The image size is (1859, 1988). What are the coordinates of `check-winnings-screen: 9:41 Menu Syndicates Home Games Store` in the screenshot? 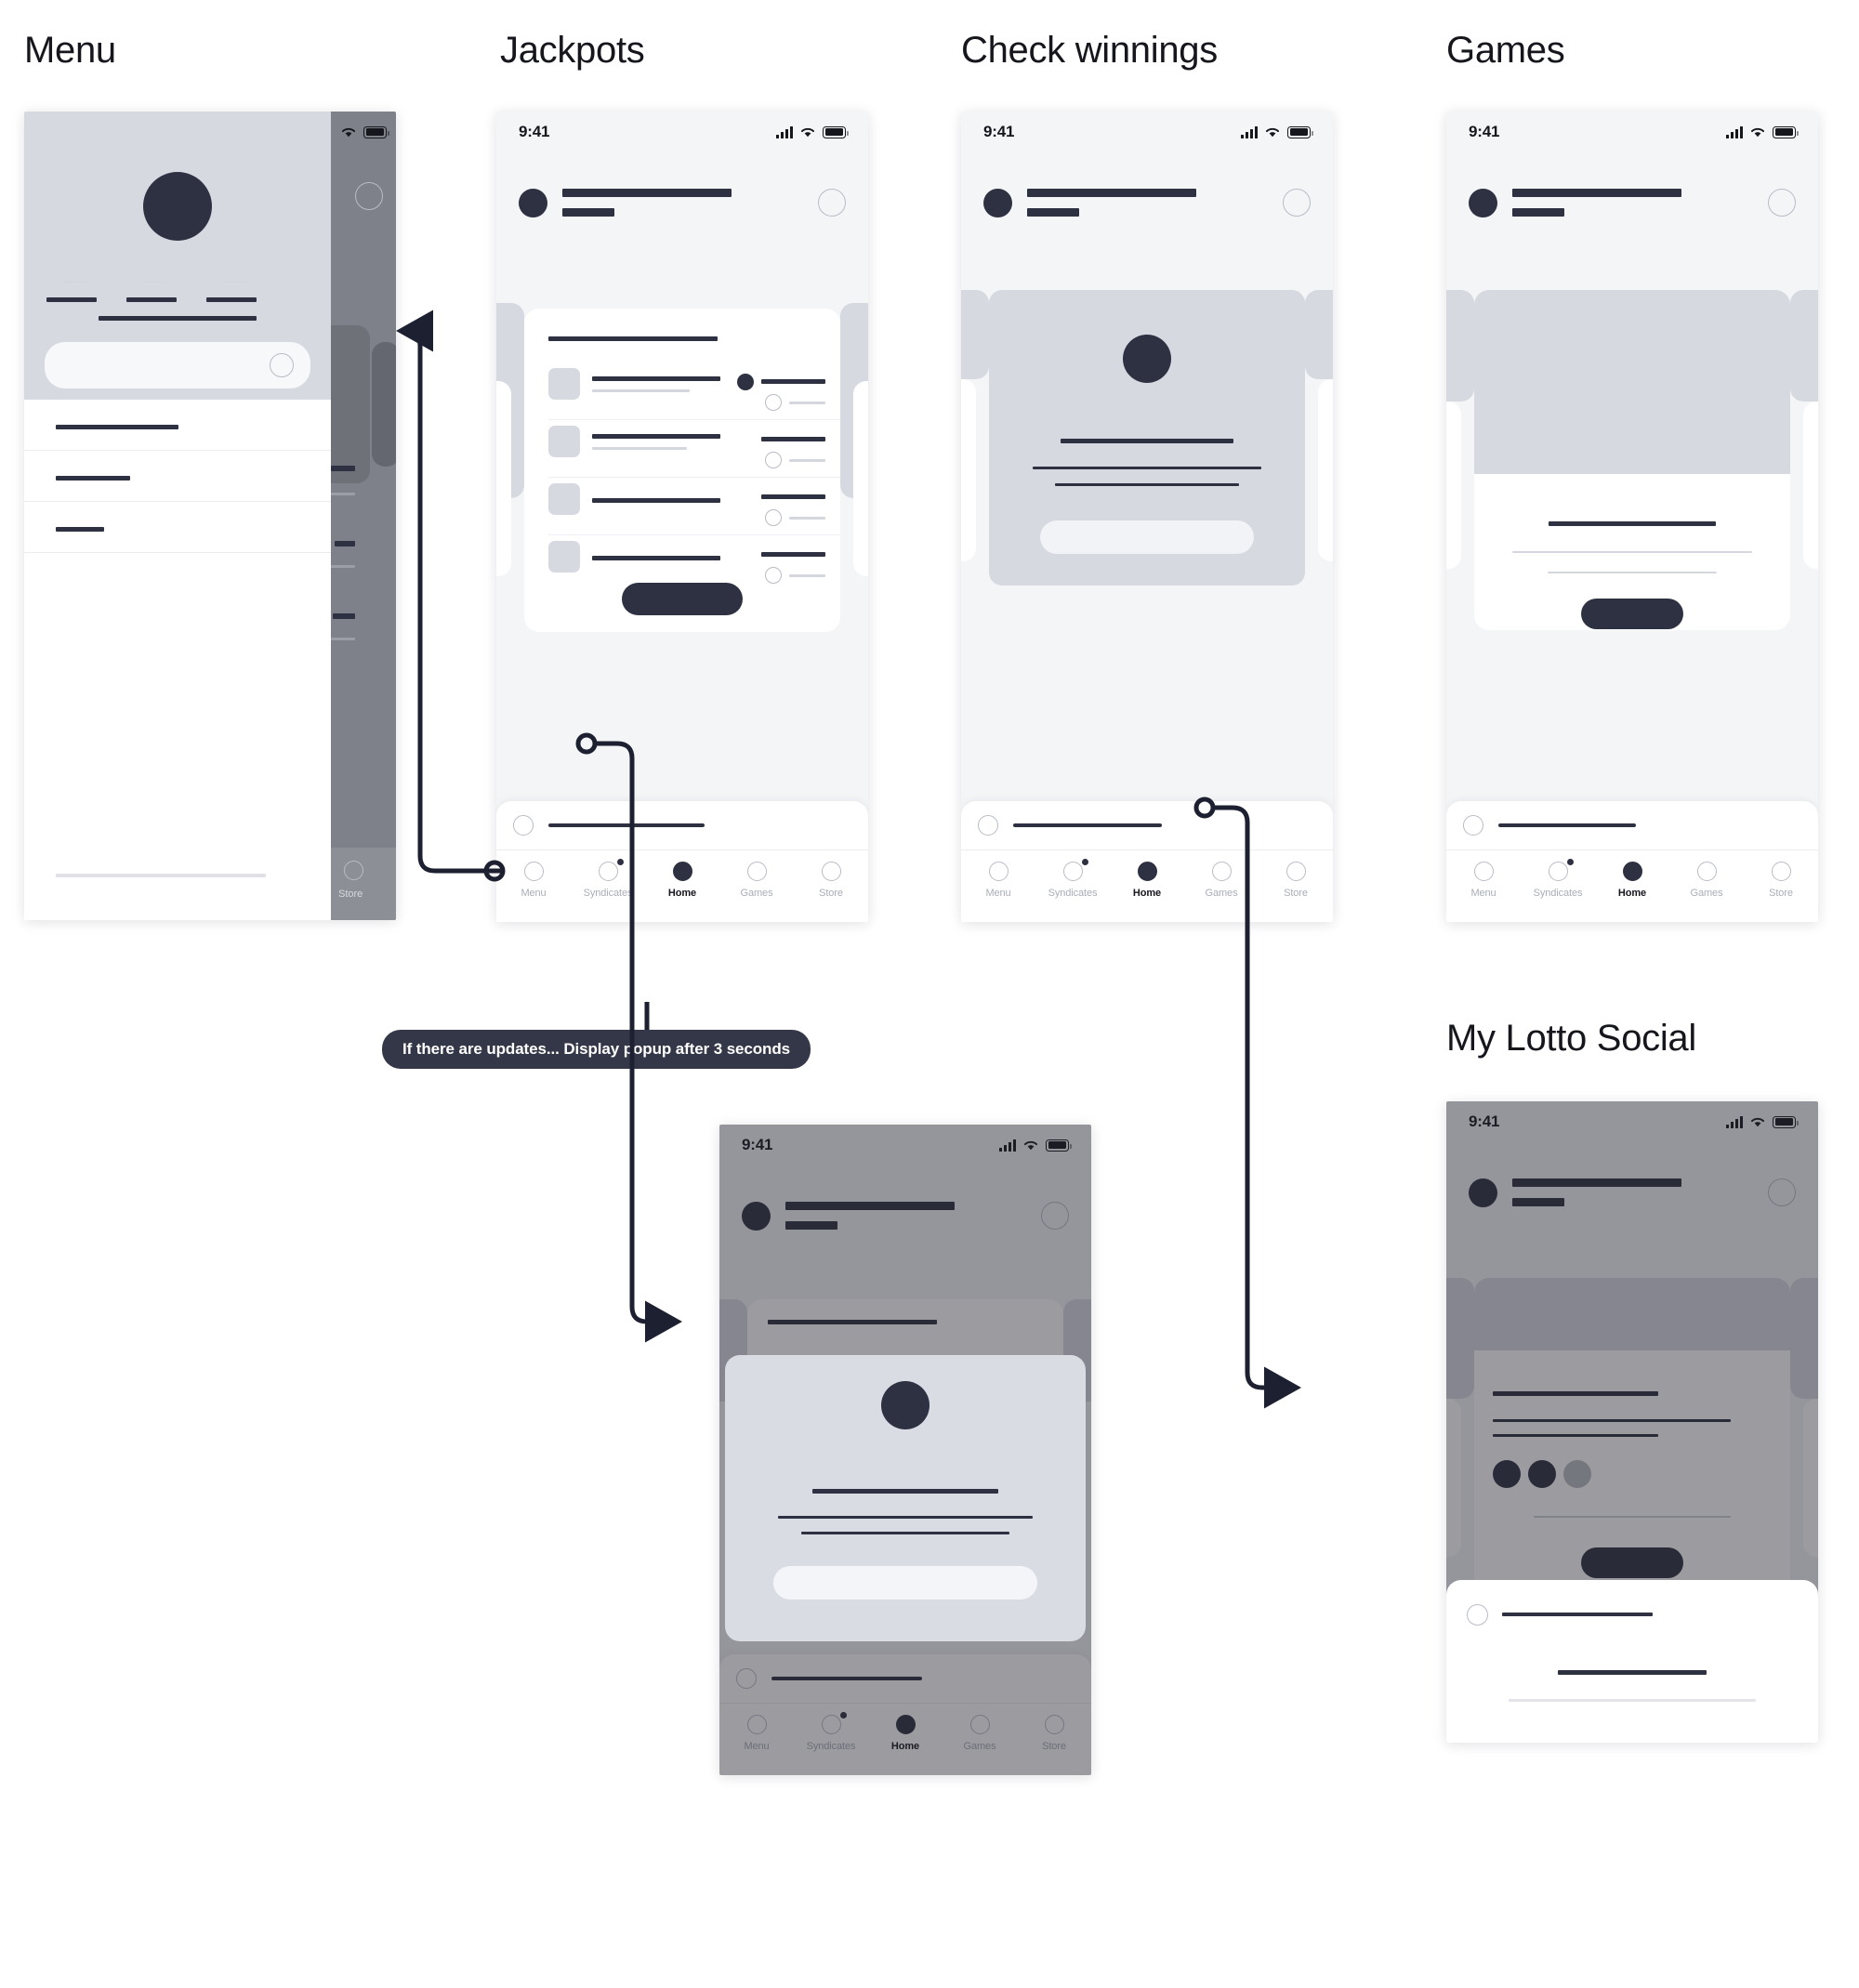 It's located at (1147, 517).